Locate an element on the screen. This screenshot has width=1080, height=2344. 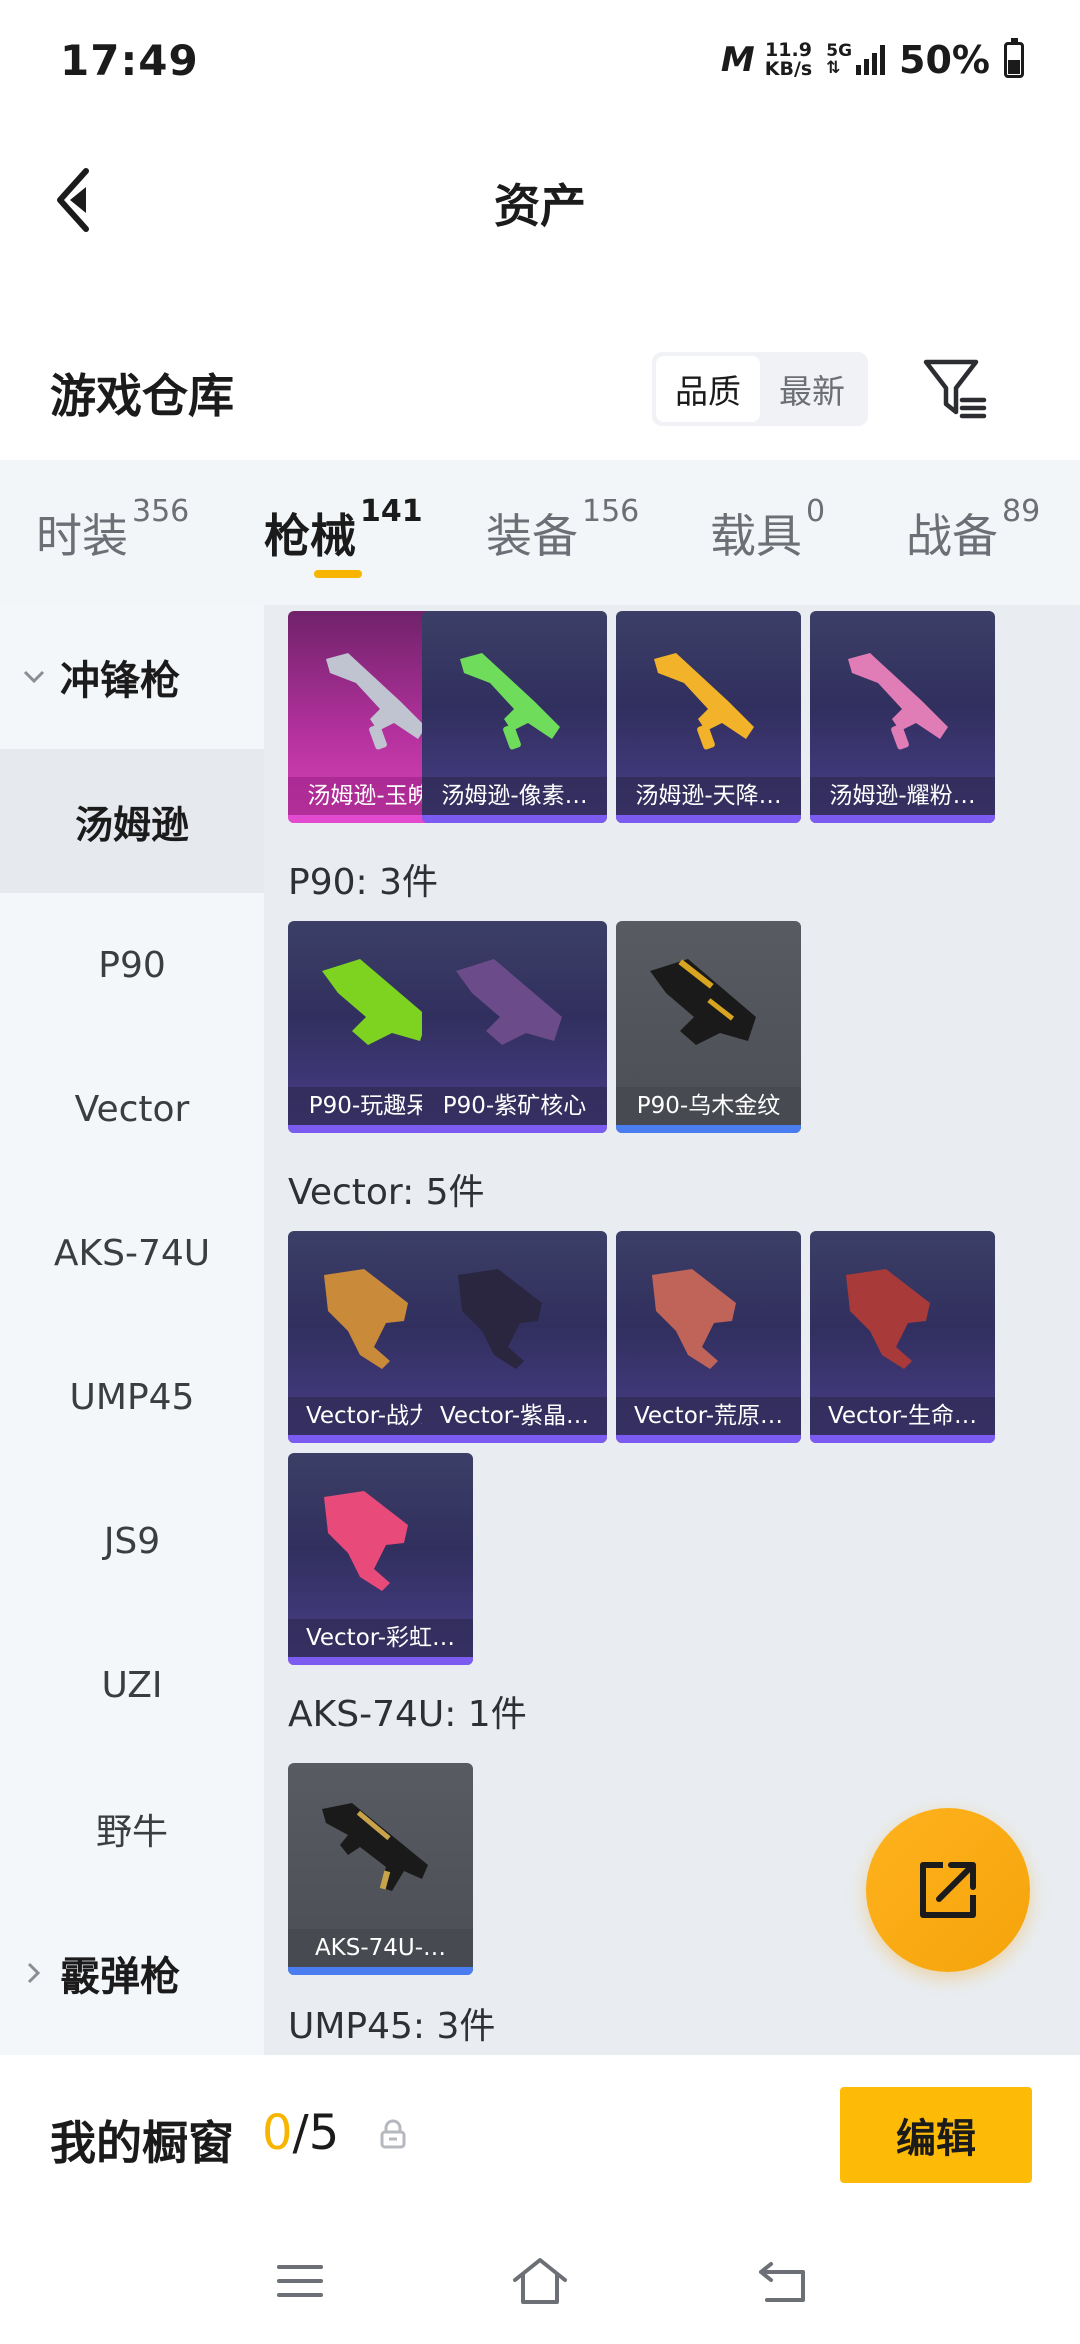
tab-count: 156 is located at coordinates (611, 511).